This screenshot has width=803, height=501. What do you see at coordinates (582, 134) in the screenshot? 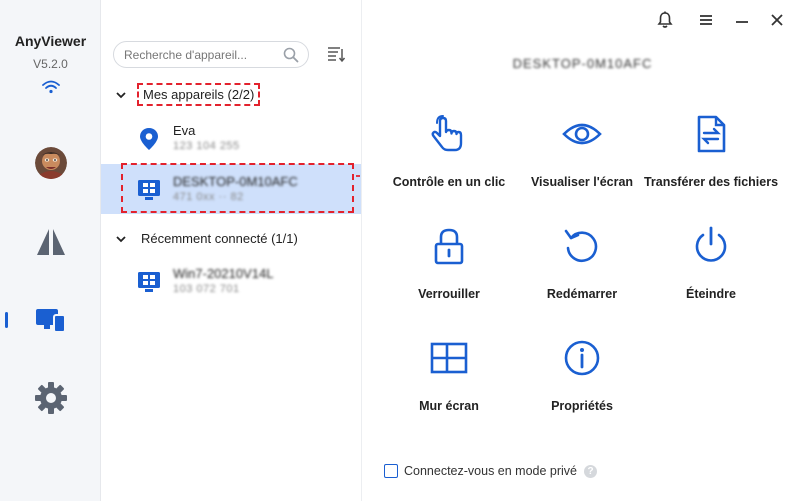
I see `eye-icon` at bounding box center [582, 134].